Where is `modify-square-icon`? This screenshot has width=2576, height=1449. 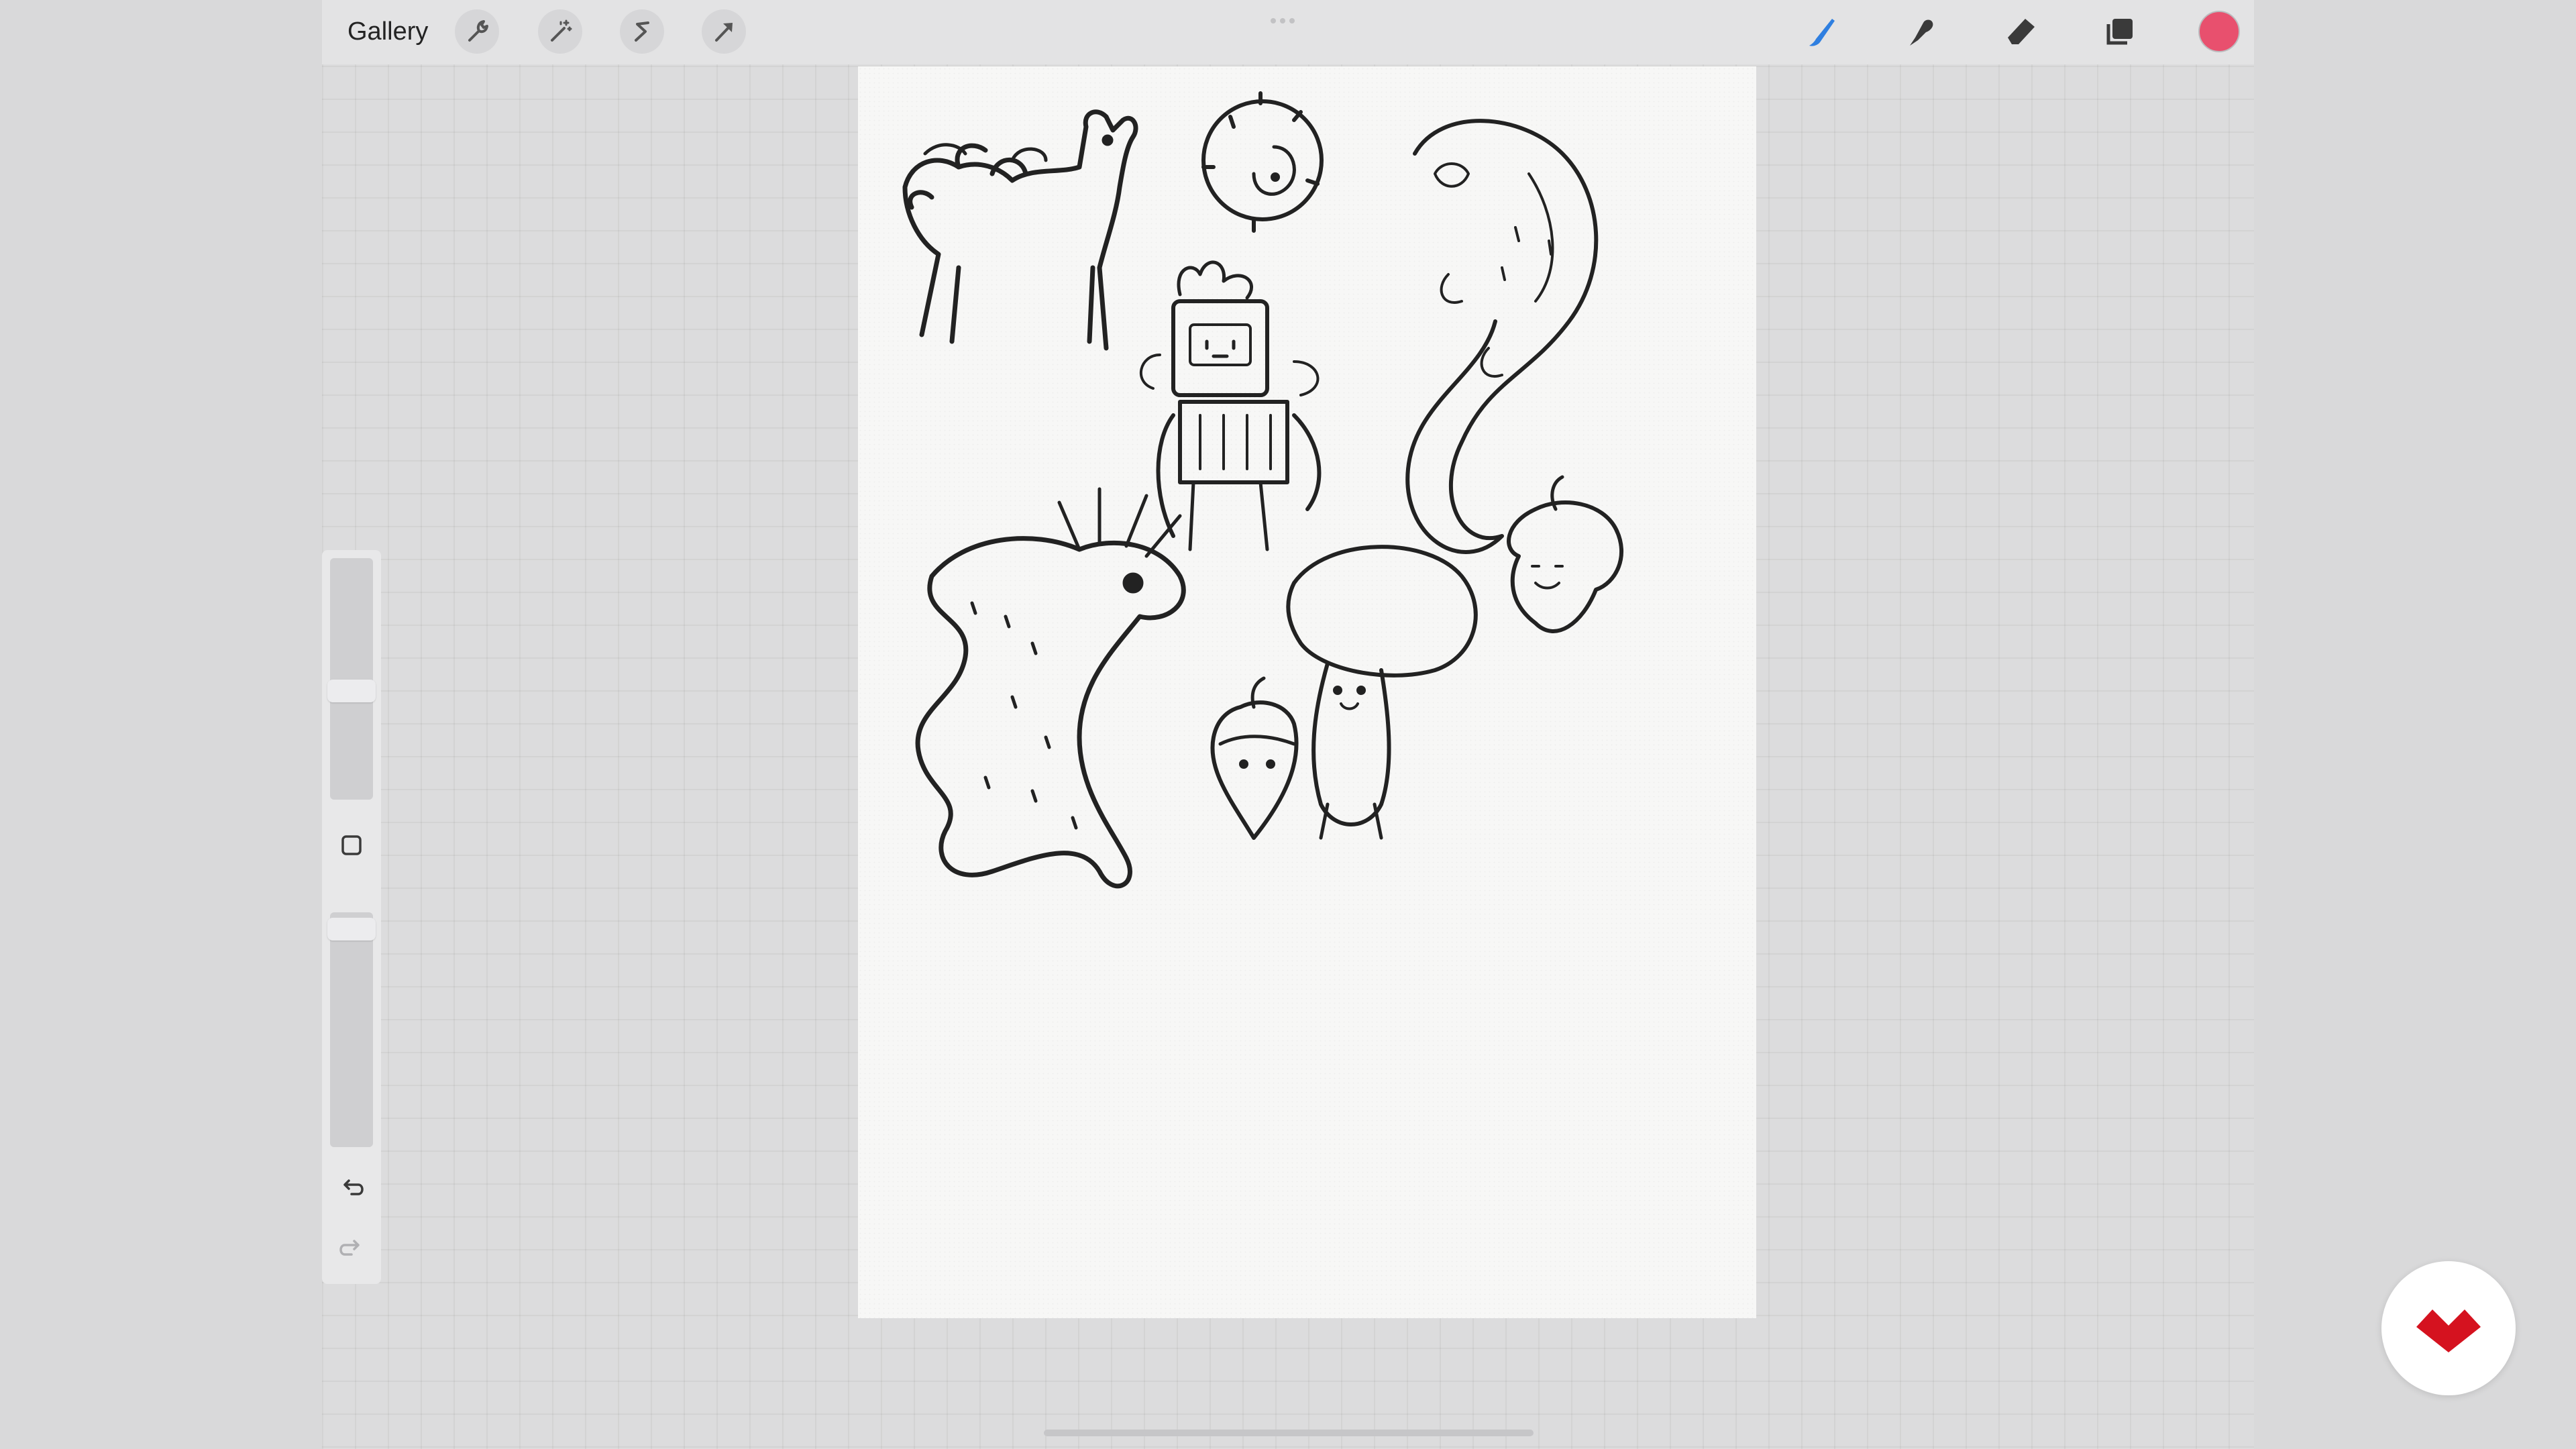 modify-square-icon is located at coordinates (351, 845).